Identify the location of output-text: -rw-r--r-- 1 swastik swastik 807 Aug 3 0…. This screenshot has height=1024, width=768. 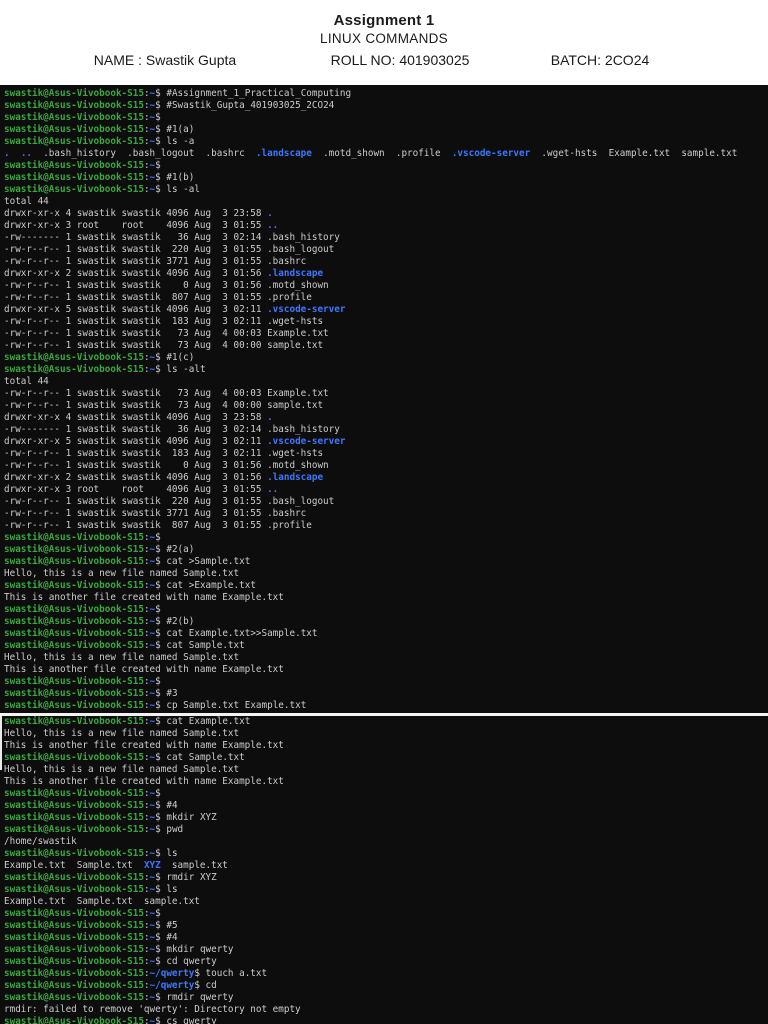
(158, 525).